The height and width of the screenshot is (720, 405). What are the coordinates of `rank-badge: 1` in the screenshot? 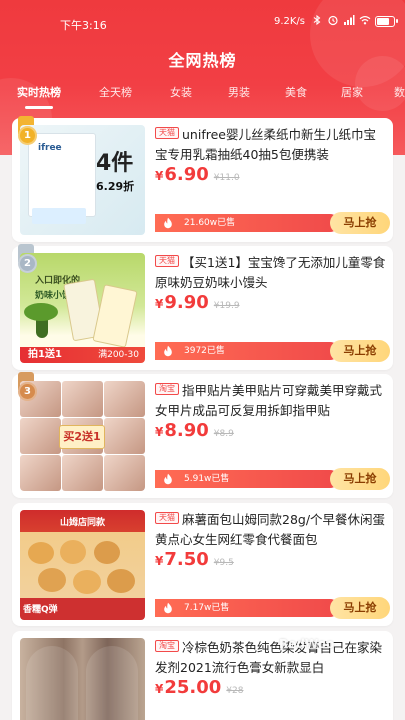 It's located at (27, 135).